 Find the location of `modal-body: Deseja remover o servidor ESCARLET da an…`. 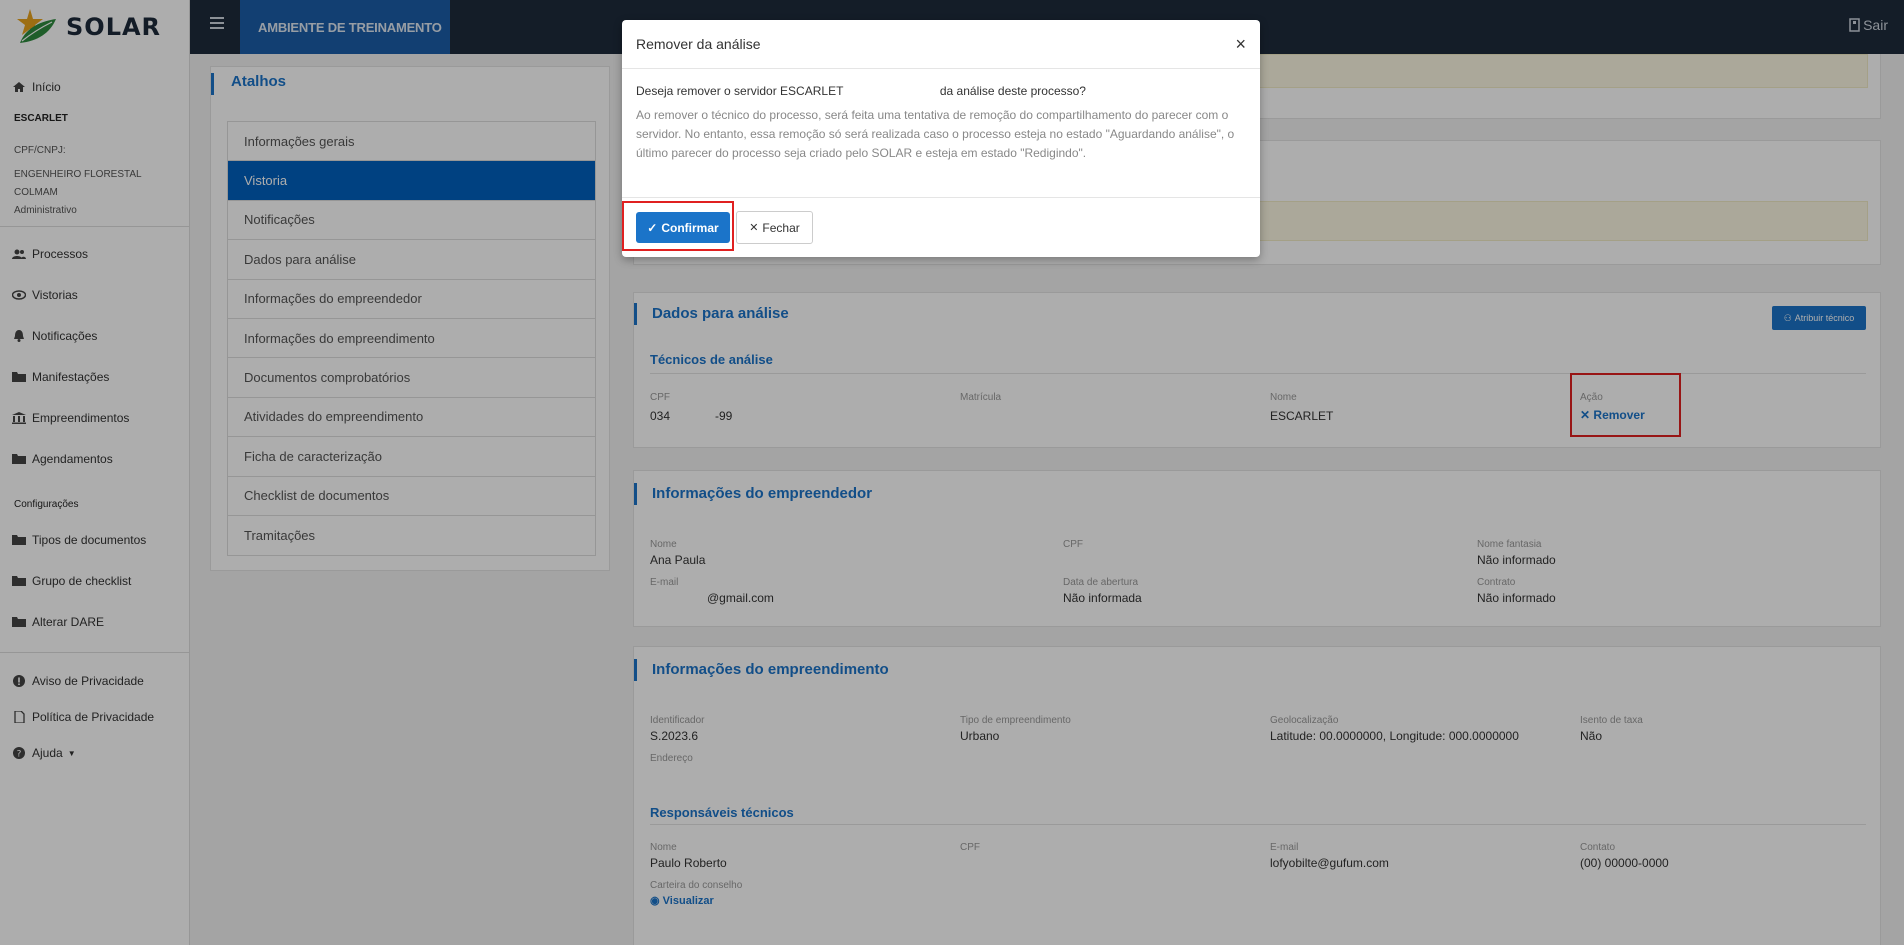

modal-body: Deseja remover o servidor ESCARLET da an… is located at coordinates (941, 133).